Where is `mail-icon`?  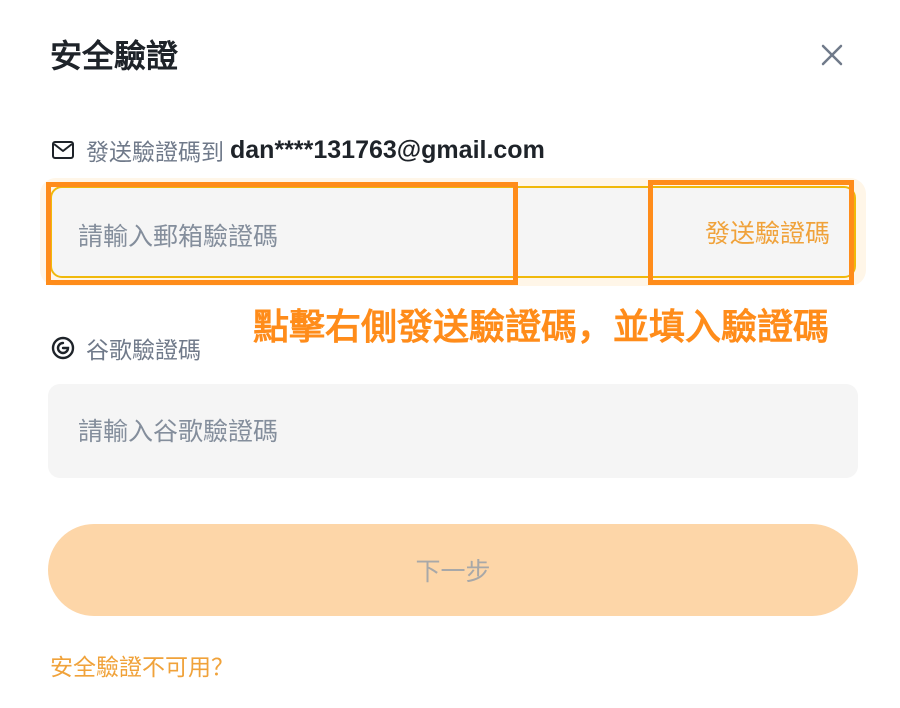
mail-icon is located at coordinates (63, 150).